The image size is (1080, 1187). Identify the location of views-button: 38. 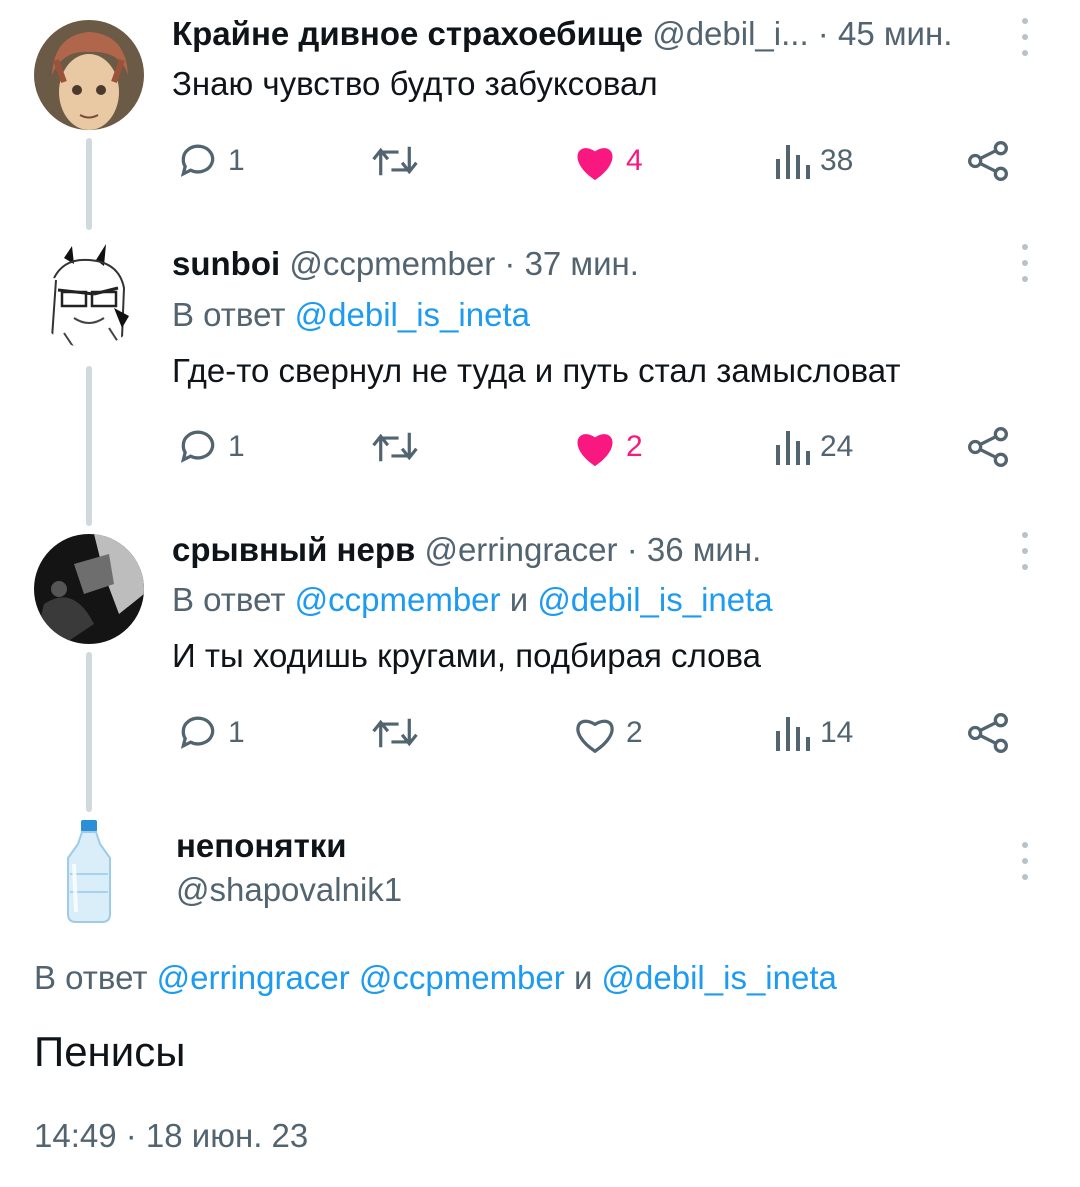
(812, 161).